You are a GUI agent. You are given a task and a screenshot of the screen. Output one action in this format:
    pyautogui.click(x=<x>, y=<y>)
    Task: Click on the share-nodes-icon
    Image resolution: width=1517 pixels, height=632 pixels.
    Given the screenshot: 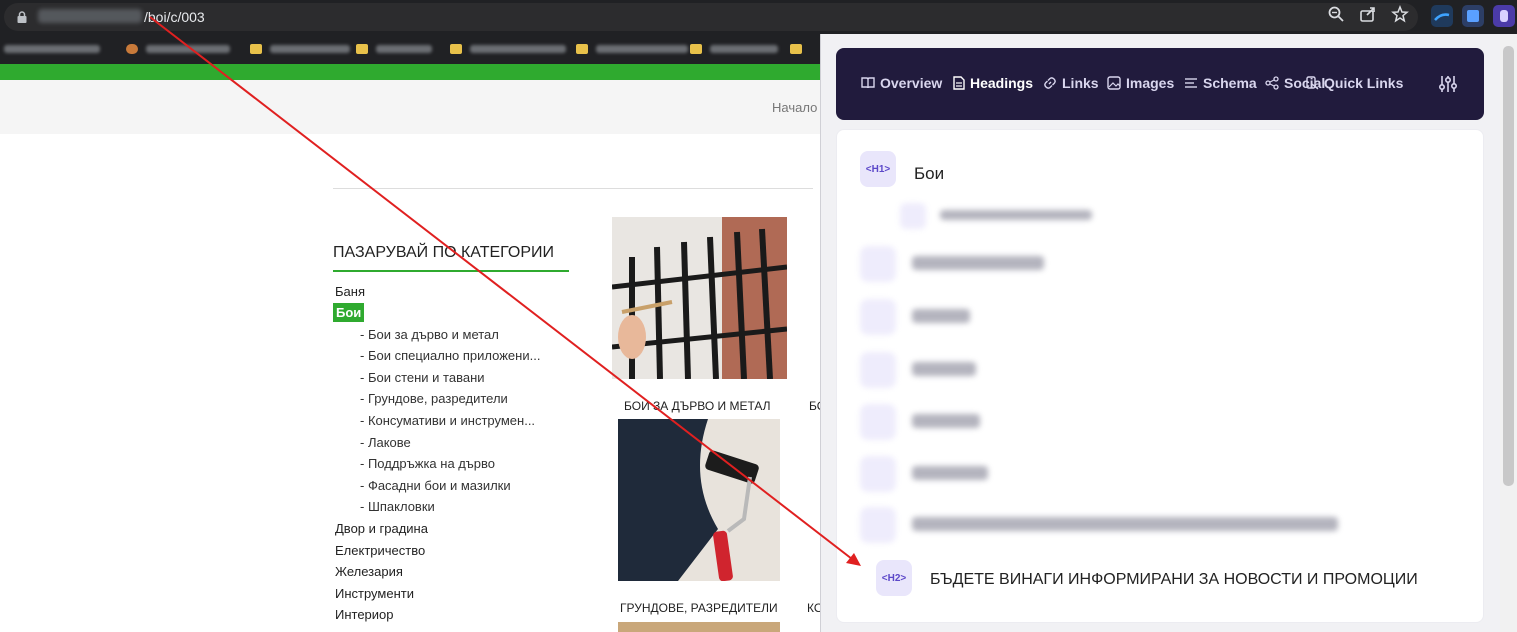 What is the action you would take?
    pyautogui.click(x=1272, y=83)
    